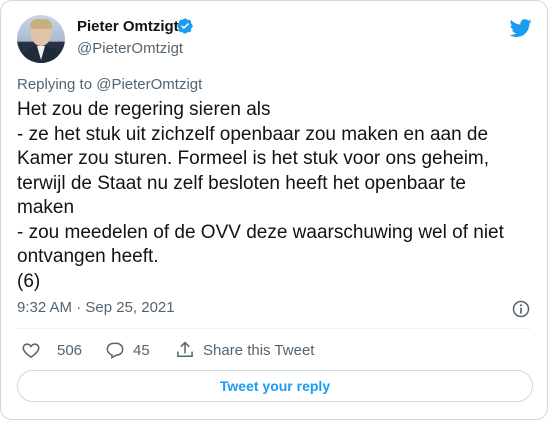  What do you see at coordinates (57, 84) in the screenshot?
I see `replying-to-prefix: Replying to` at bounding box center [57, 84].